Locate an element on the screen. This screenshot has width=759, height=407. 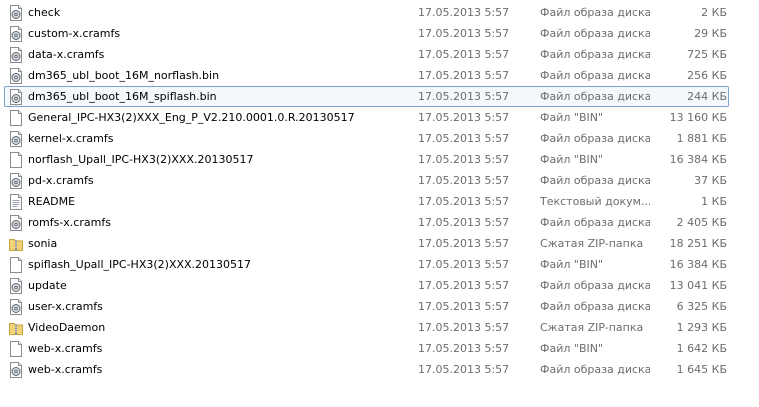
file-size: 2 КБ is located at coordinates (714, 12).